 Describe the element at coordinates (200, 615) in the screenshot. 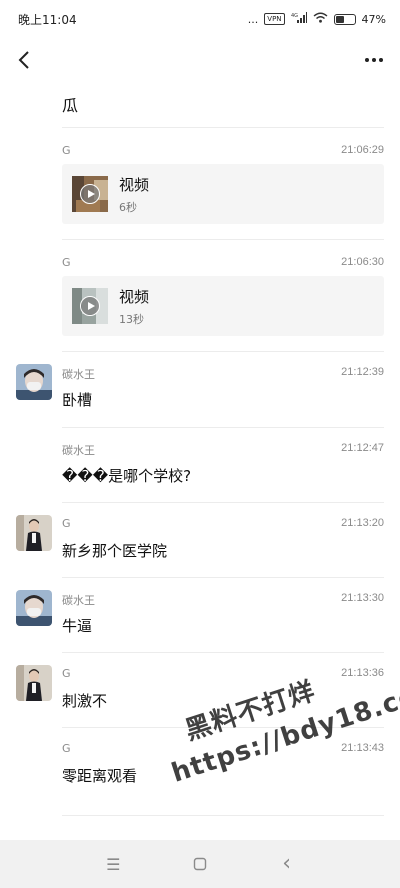

I see `message-item: 碳水王 21:13:30 牛逼` at that location.